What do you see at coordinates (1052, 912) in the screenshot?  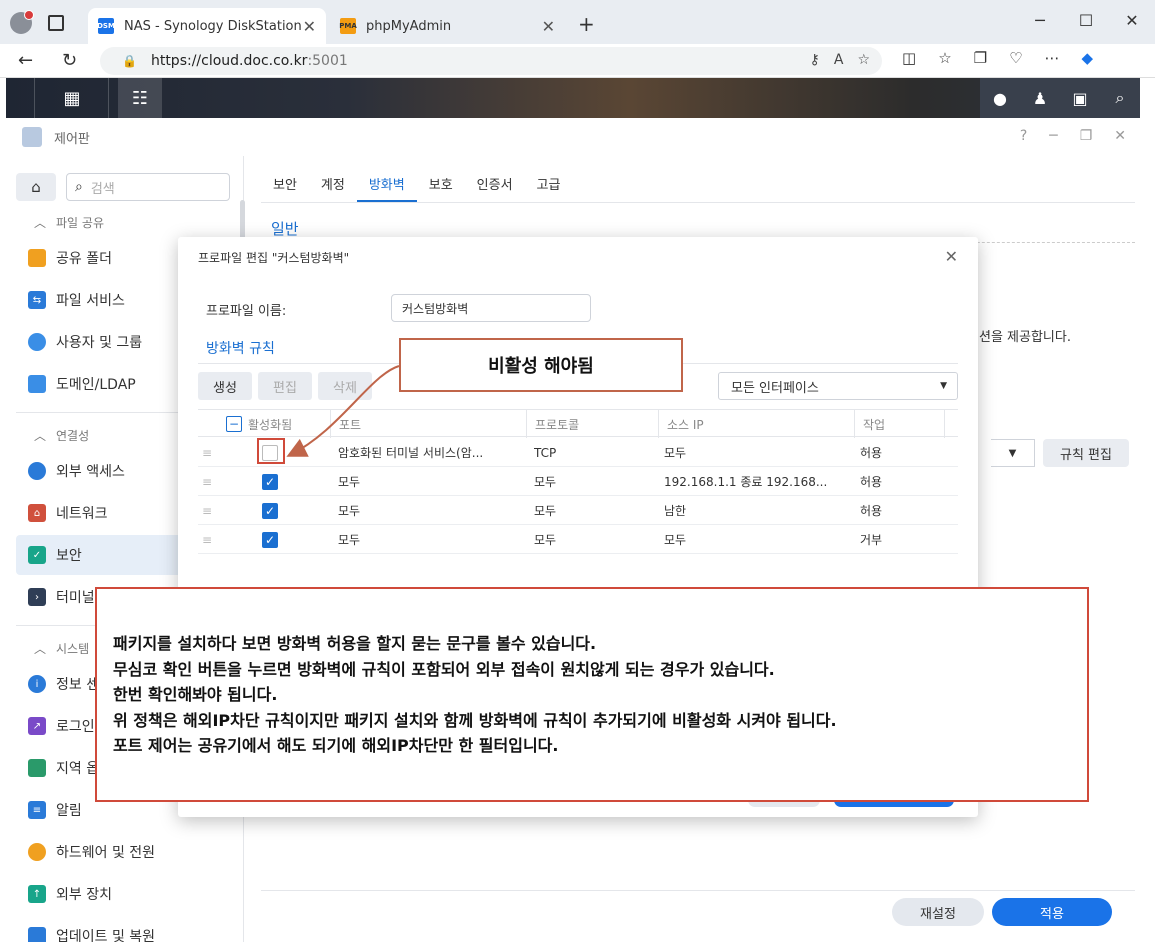 I see `apply-button: 적용` at bounding box center [1052, 912].